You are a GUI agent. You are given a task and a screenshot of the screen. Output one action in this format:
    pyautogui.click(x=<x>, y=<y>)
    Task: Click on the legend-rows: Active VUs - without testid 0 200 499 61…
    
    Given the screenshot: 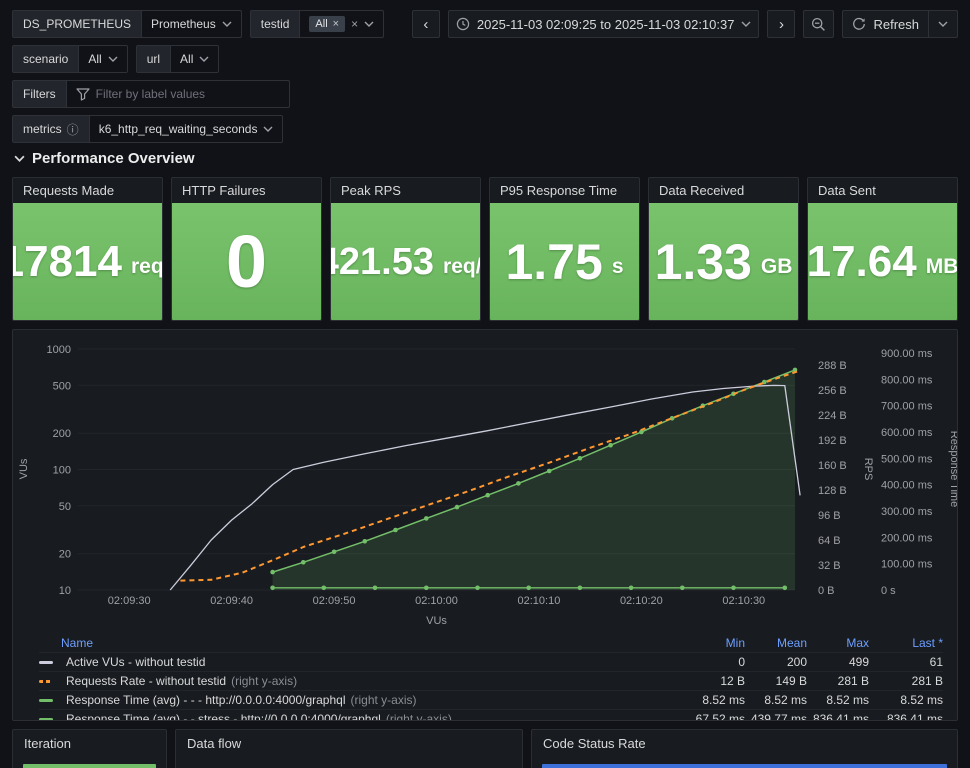 What is the action you would take?
    pyautogui.click(x=491, y=686)
    